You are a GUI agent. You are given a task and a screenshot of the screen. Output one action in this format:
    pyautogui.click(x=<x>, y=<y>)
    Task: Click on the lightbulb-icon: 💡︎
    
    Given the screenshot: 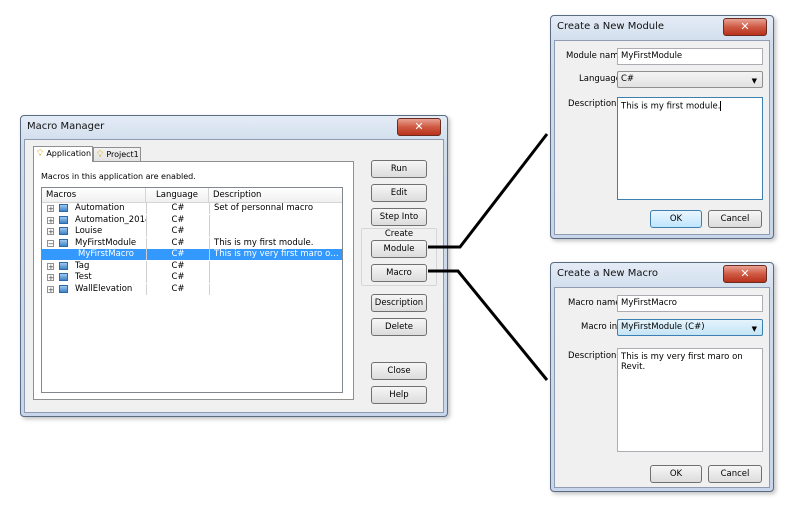 What is the action you would take?
    pyautogui.click(x=40, y=154)
    